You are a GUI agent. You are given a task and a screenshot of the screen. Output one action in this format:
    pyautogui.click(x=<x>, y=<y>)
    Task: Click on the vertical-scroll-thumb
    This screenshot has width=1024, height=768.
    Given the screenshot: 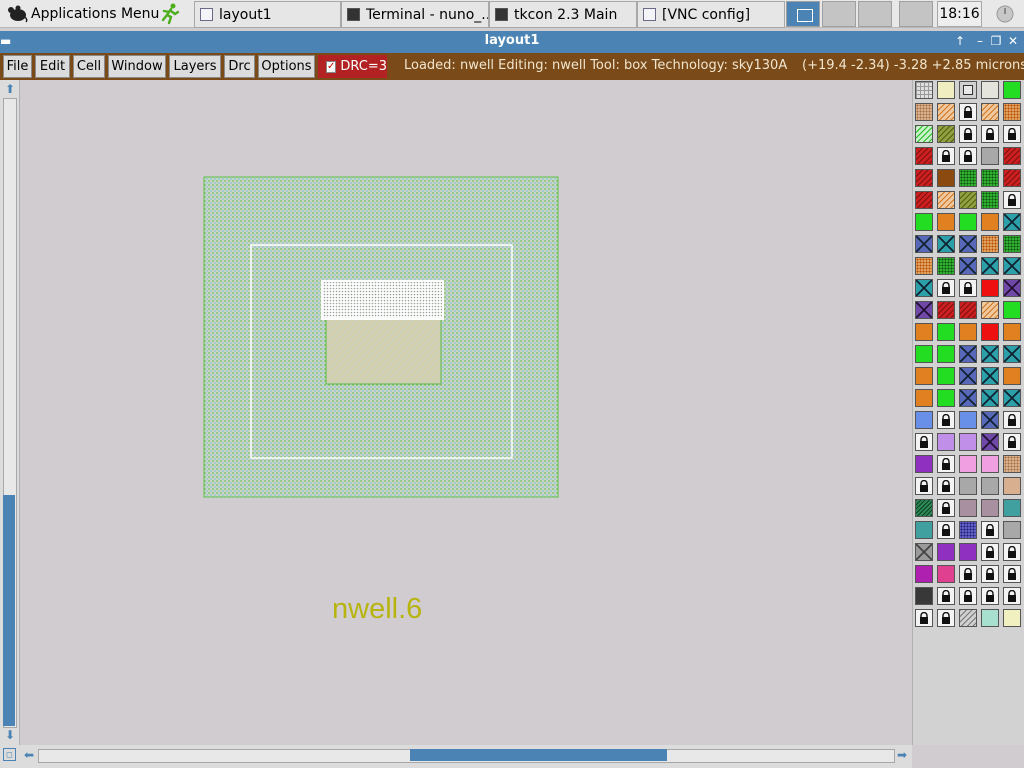 What is the action you would take?
    pyautogui.click(x=9, y=610)
    